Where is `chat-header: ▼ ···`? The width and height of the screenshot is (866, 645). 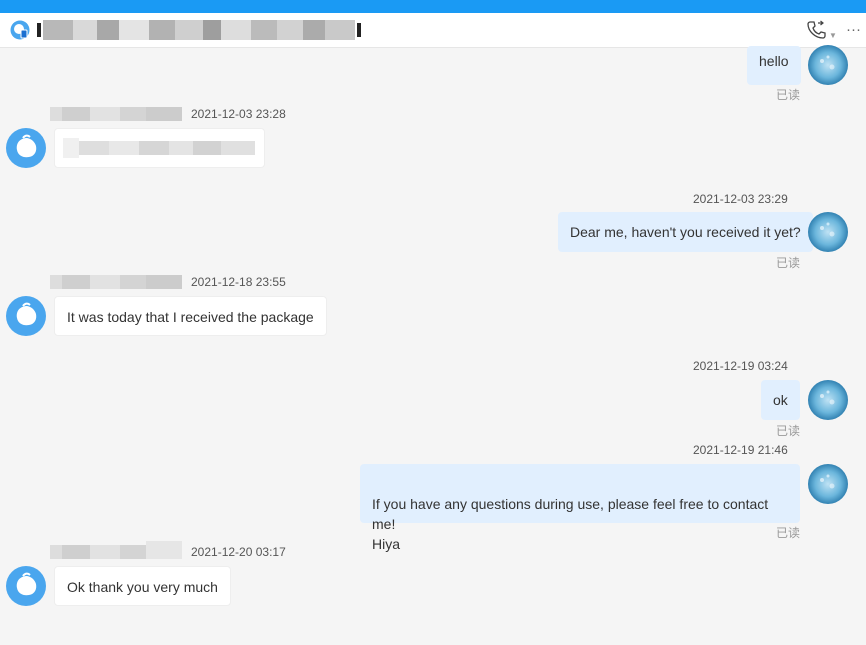
chat-header: ▼ ··· is located at coordinates (433, 30).